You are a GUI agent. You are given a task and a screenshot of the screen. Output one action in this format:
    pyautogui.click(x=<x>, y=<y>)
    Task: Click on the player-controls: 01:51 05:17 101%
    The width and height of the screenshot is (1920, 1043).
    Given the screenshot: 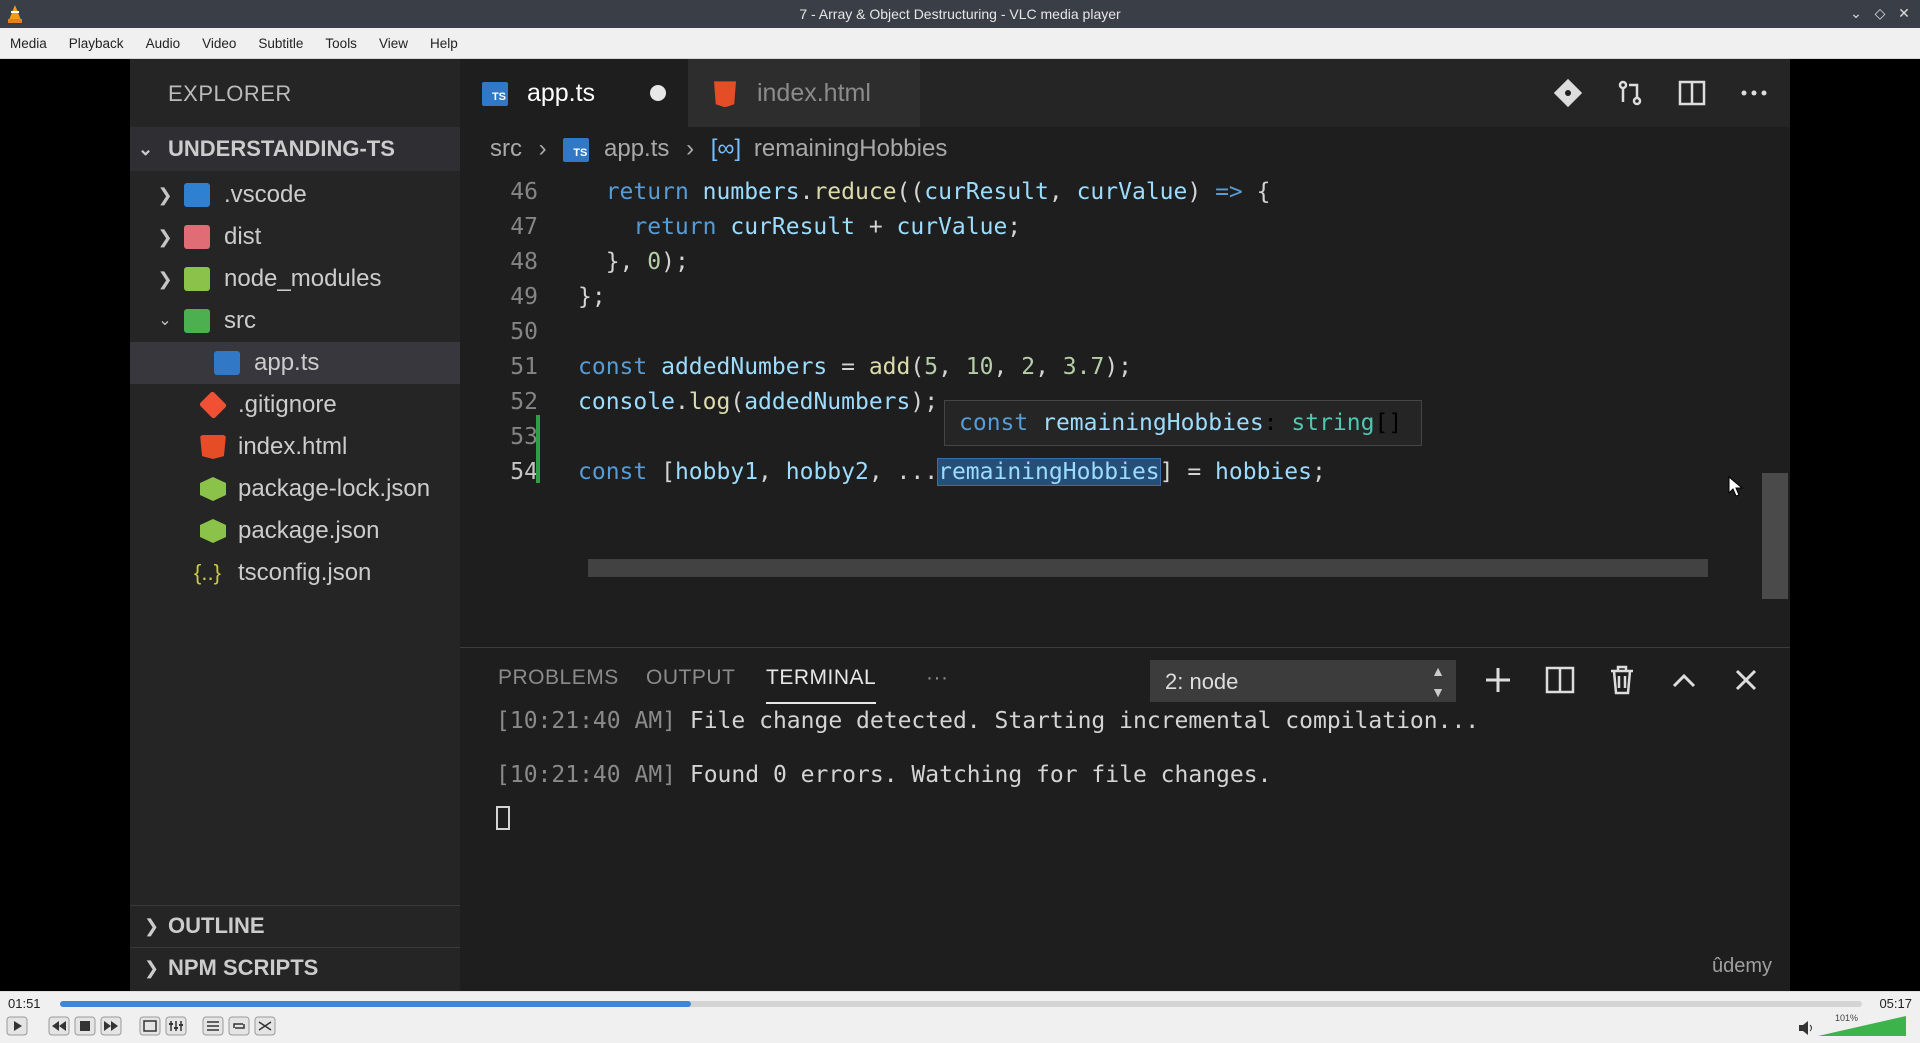 What is the action you would take?
    pyautogui.click(x=960, y=1017)
    